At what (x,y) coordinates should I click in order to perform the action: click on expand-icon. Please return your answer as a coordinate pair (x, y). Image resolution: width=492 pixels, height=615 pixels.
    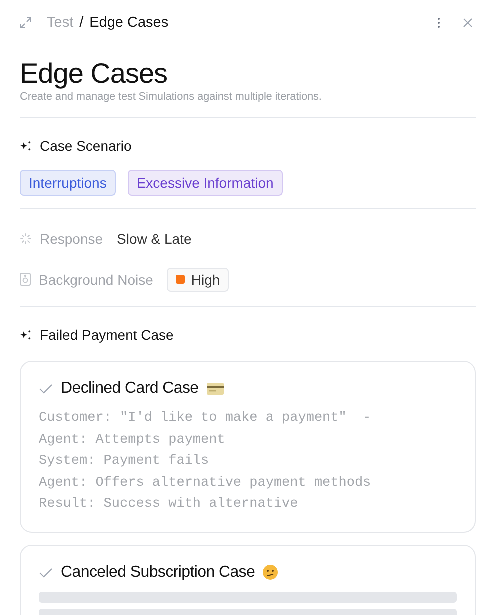
    Looking at the image, I should click on (26, 23).